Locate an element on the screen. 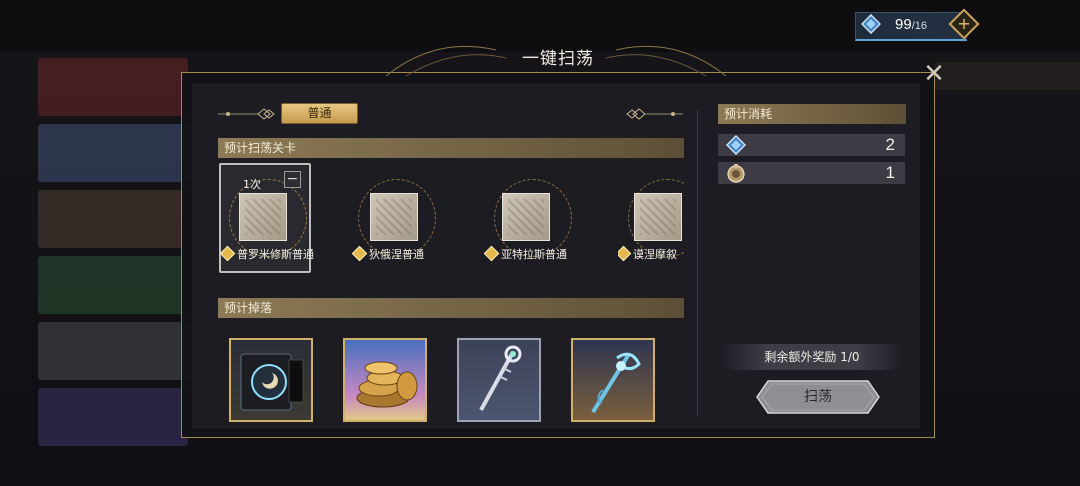  close-icon: ✕ is located at coordinates (934, 74).